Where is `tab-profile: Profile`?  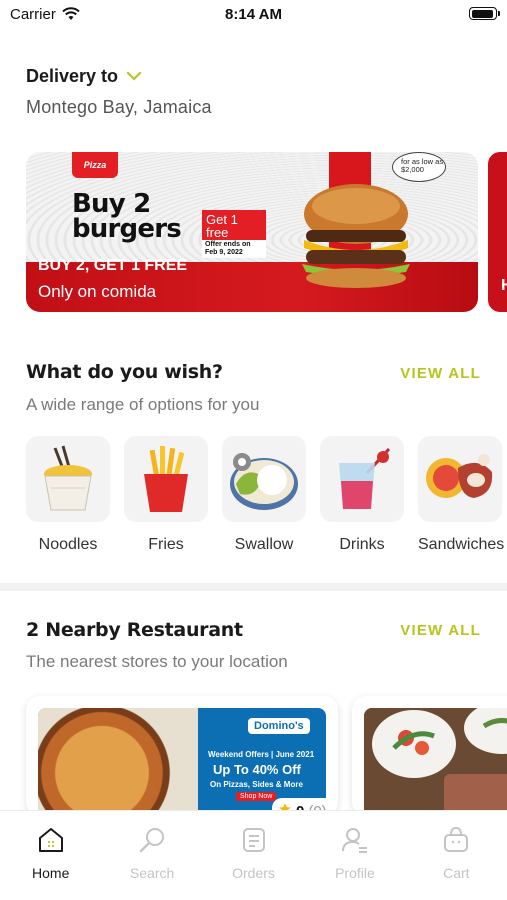
tab-profile: Profile is located at coordinates (354, 855).